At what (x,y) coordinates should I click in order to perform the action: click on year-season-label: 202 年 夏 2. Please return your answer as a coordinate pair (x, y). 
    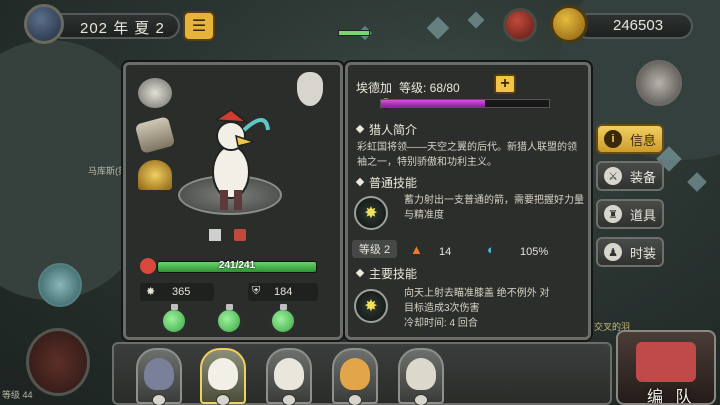
    Looking at the image, I should click on (122, 28).